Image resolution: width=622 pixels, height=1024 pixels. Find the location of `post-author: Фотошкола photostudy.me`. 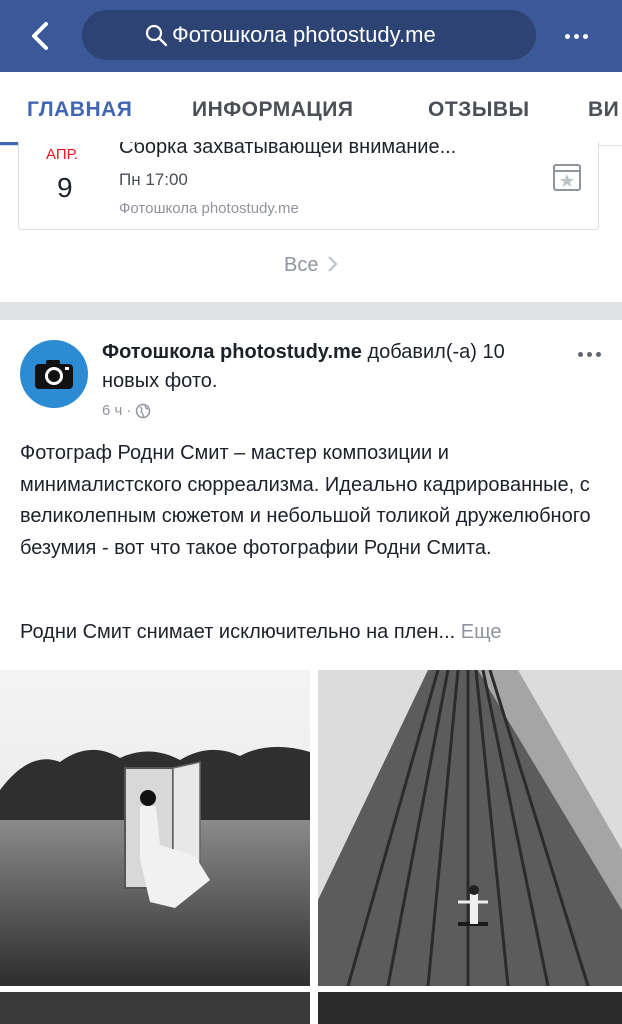

post-author: Фотошкола photostudy.me is located at coordinates (232, 352).